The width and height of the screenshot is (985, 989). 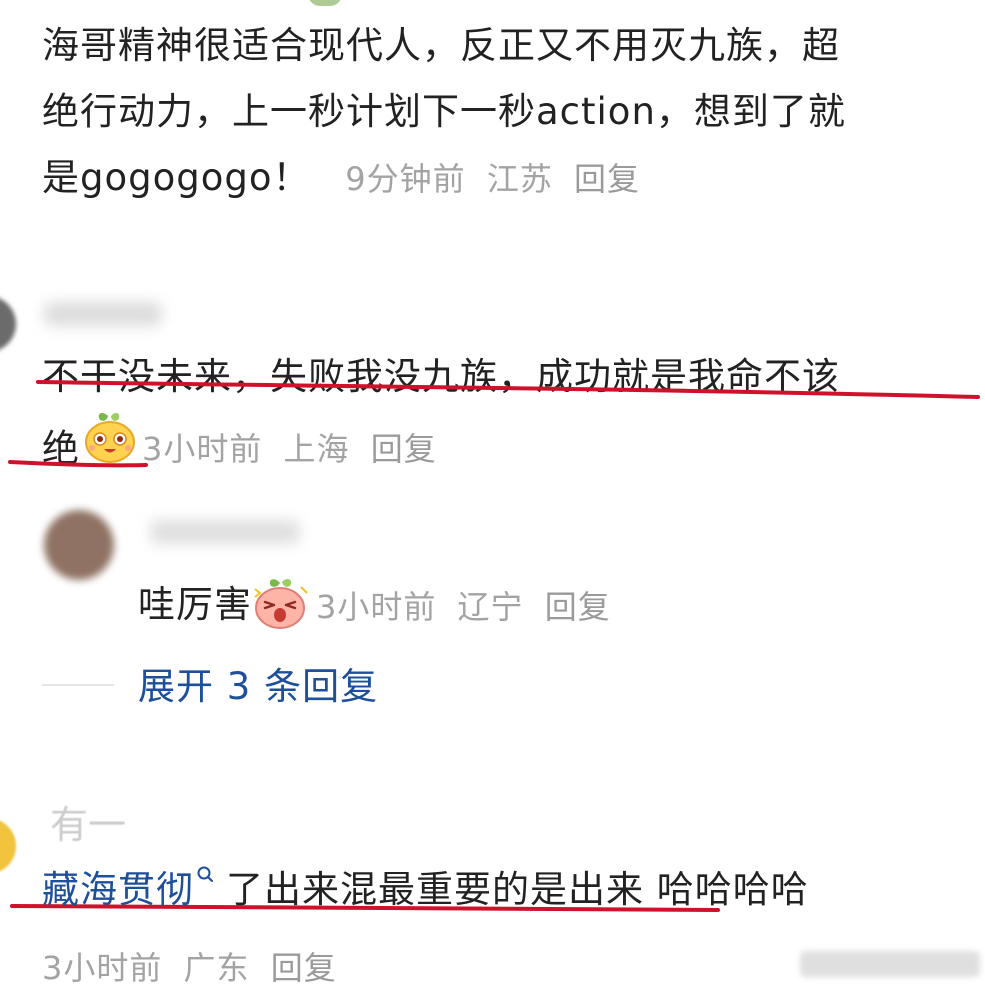 What do you see at coordinates (206, 877) in the screenshot?
I see `search-icon` at bounding box center [206, 877].